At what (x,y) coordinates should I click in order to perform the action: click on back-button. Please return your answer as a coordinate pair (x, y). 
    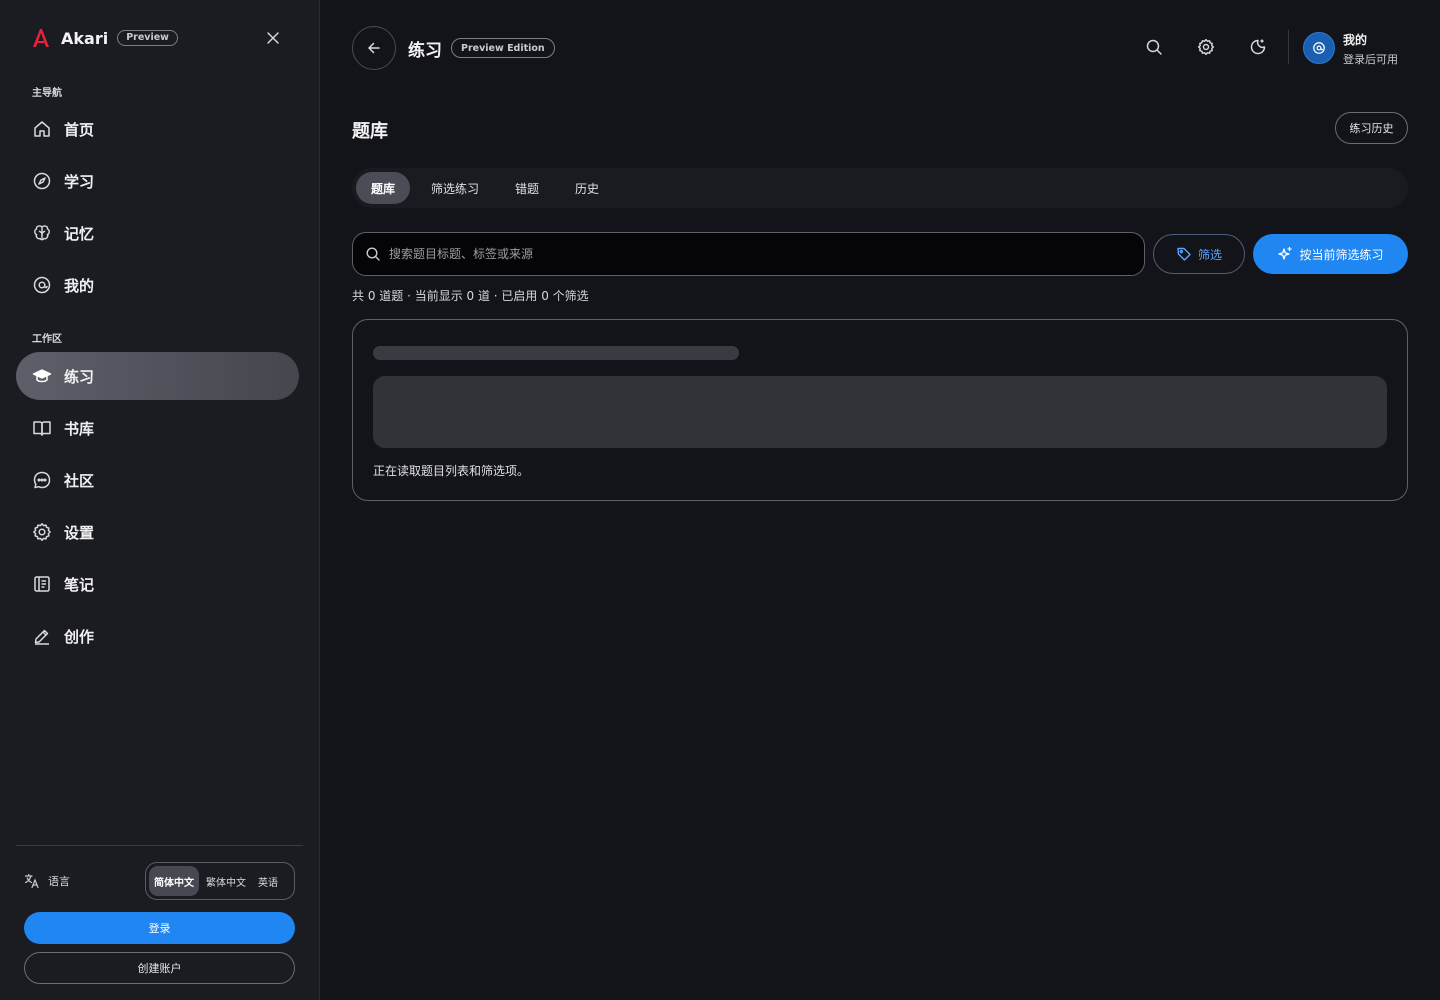
    Looking at the image, I should click on (374, 48).